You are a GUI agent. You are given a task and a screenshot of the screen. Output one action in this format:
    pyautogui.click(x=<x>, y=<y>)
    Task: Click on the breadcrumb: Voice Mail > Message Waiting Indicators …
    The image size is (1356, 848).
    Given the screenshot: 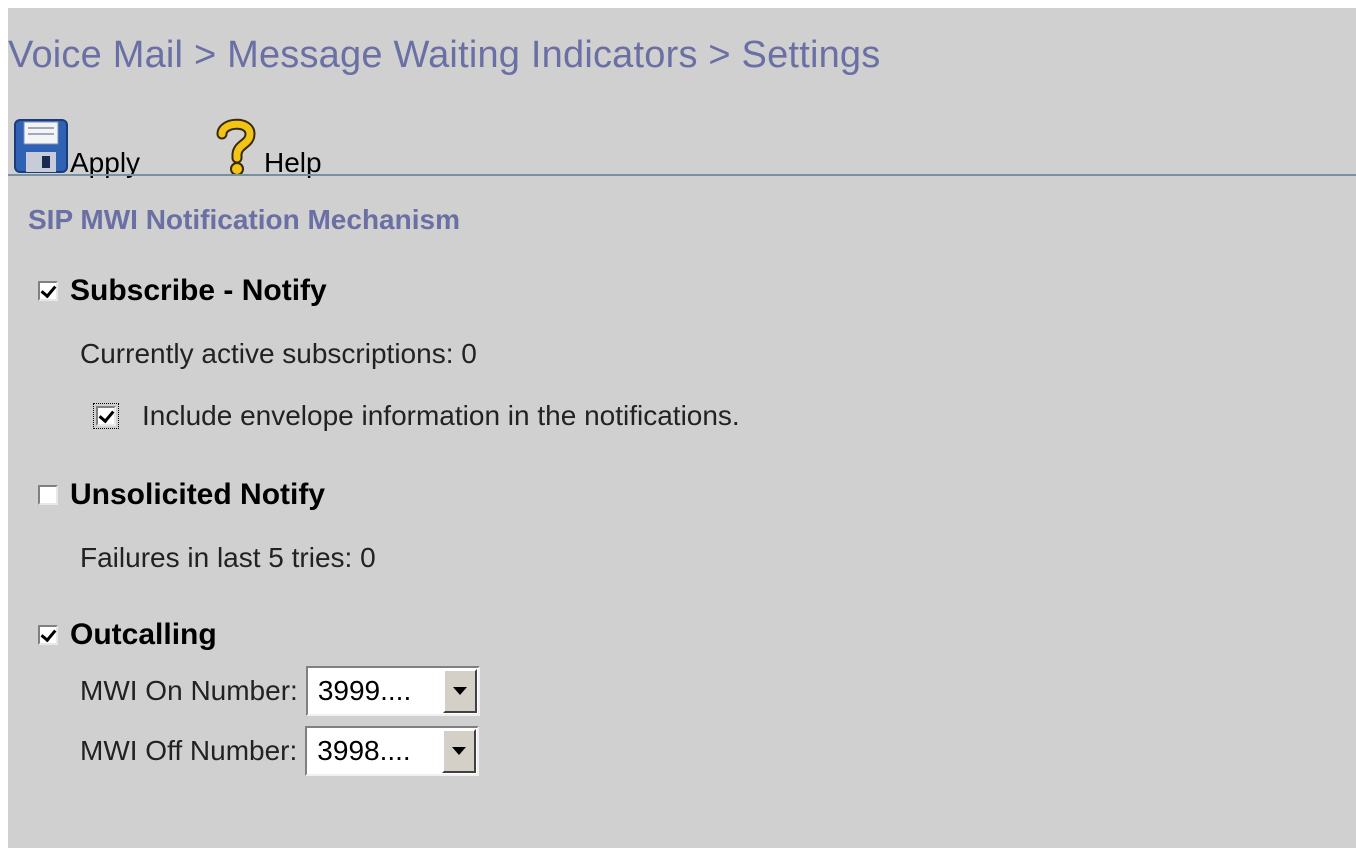 What is the action you would take?
    pyautogui.click(x=444, y=55)
    